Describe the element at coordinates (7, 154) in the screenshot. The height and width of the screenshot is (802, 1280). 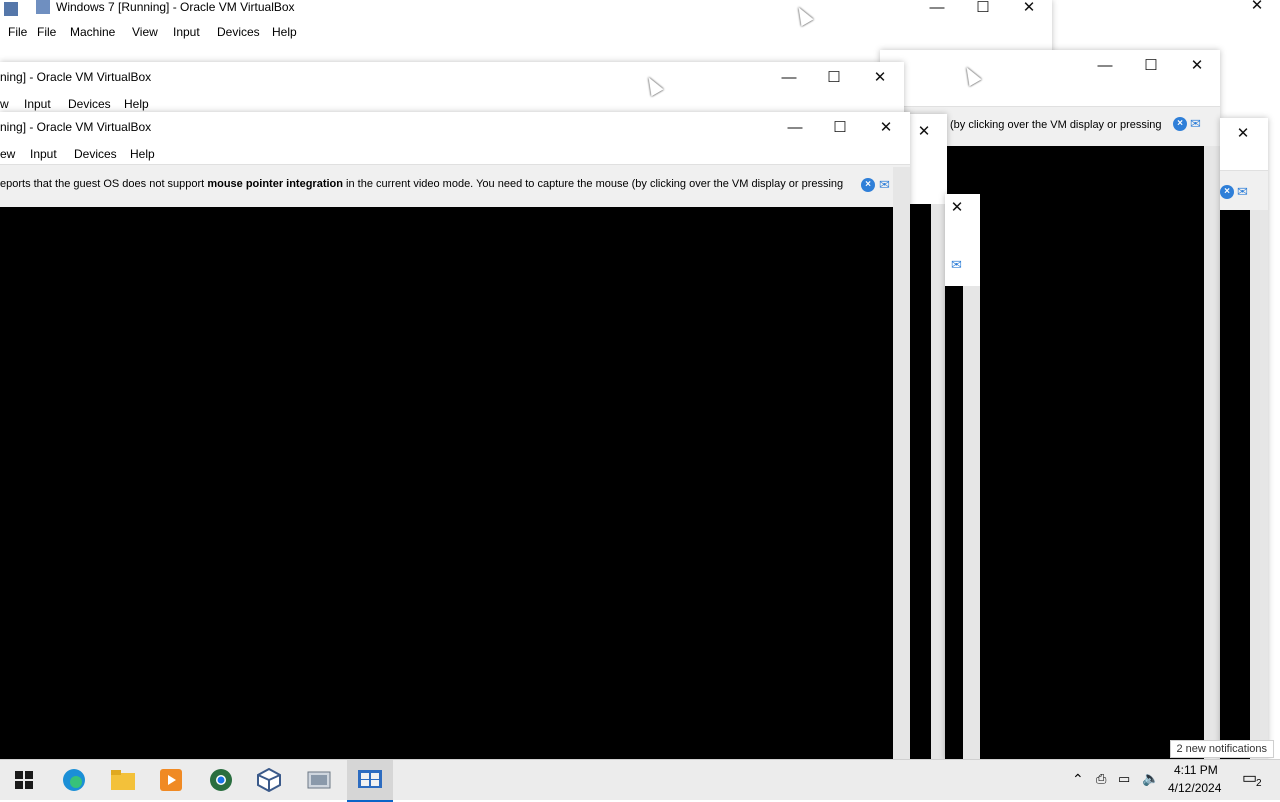
I see `menu-view: ew` at that location.